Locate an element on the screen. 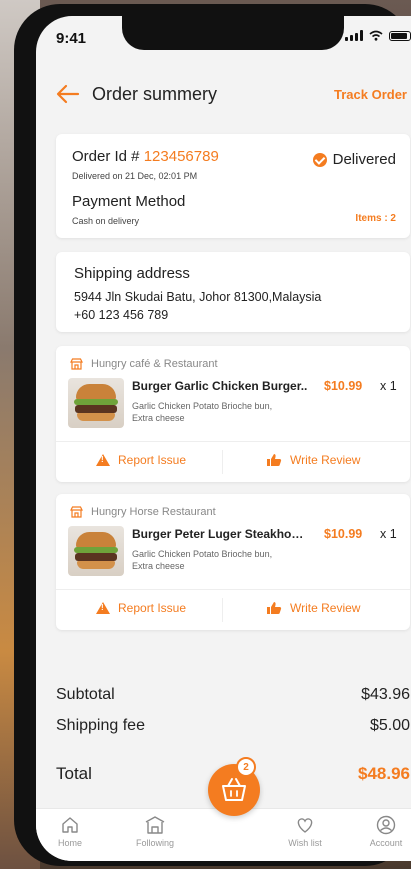 The height and width of the screenshot is (869, 411). user-icon is located at coordinates (386, 825).